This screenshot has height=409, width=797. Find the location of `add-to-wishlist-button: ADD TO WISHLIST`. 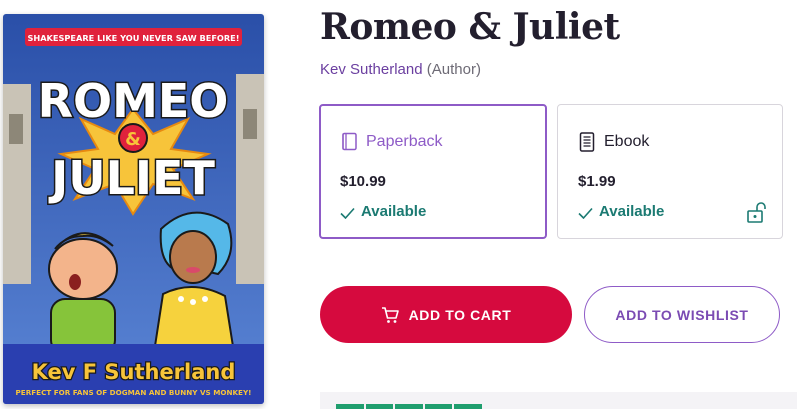

add-to-wishlist-button: ADD TO WISHLIST is located at coordinates (682, 314).